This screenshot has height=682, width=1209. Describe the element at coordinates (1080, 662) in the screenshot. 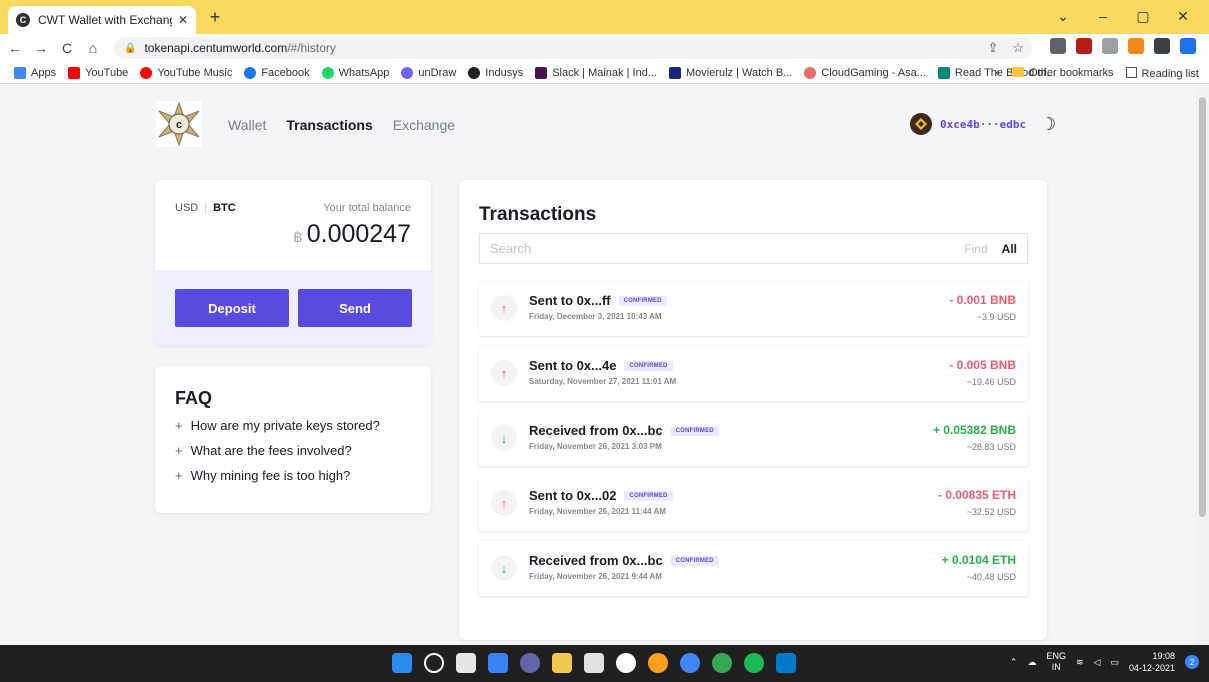

I see `wifi-icon: ≋` at that location.